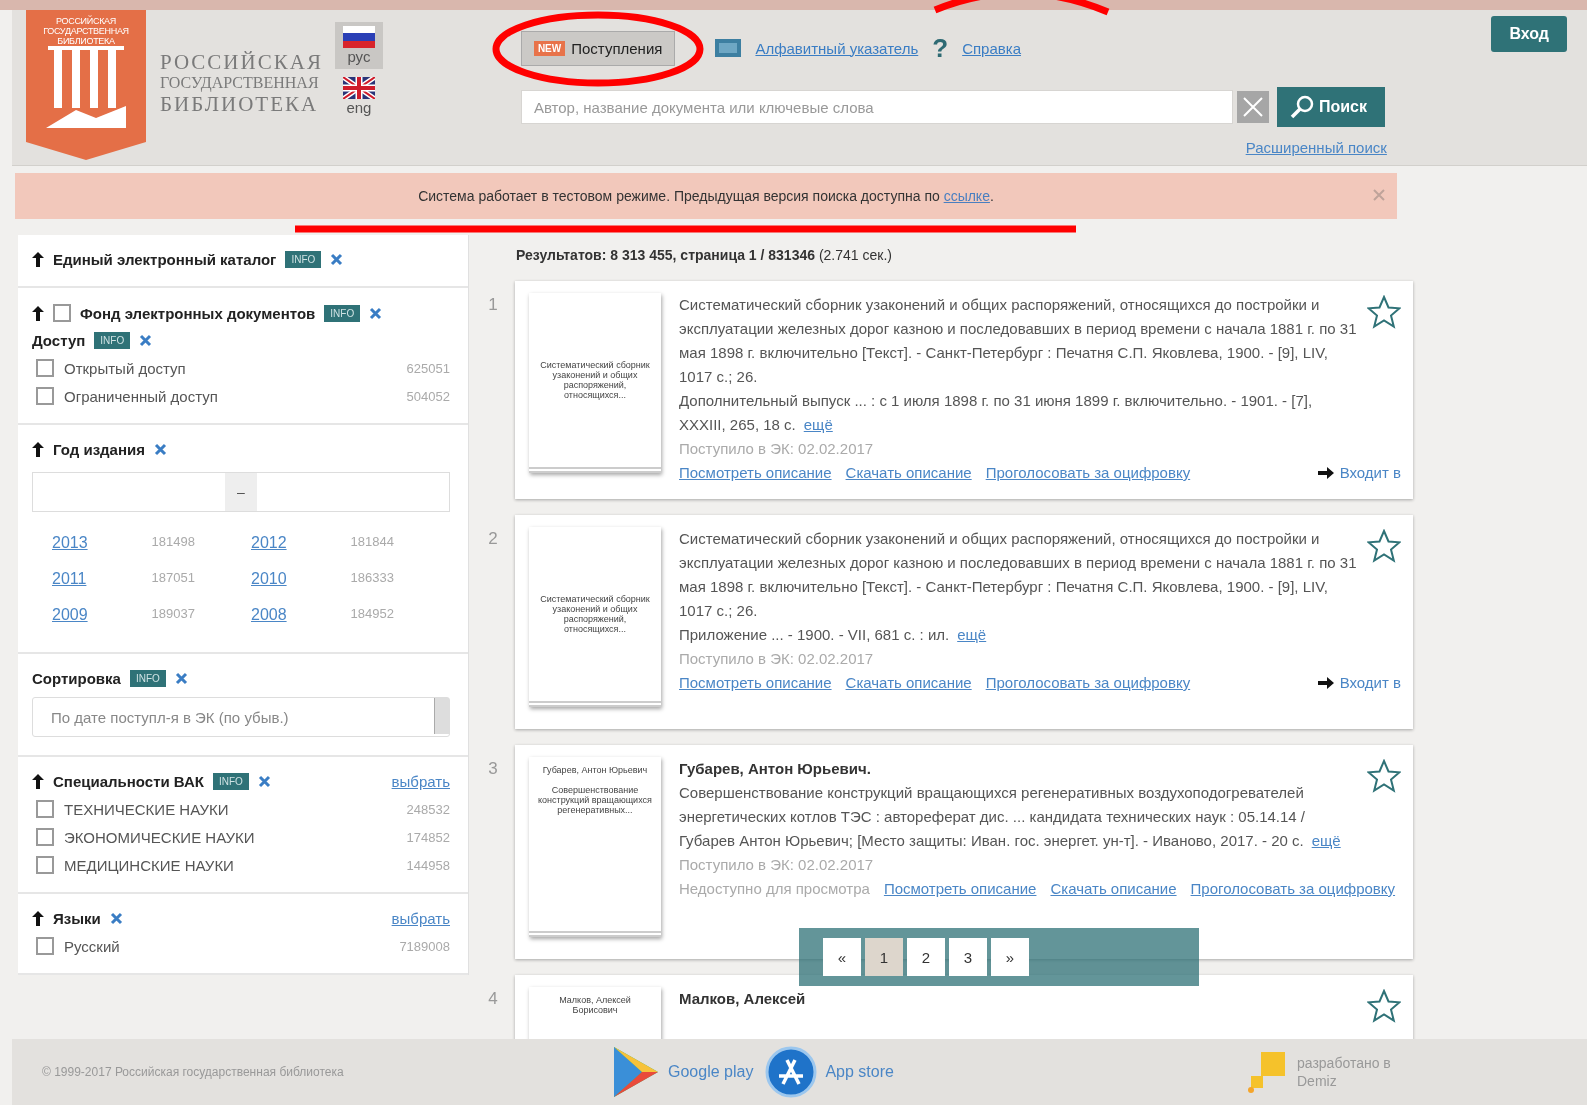 The width and height of the screenshot is (1587, 1105). I want to click on result-author: Губарев, Антон Юрьевич., so click(1020, 769).